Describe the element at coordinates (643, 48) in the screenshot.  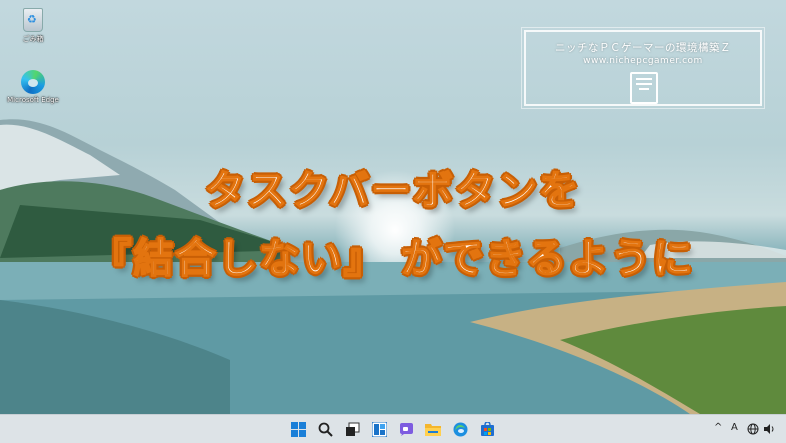
I see `watermark-title: ニッチなＰＣゲーマーの環境構築Ｚ` at that location.